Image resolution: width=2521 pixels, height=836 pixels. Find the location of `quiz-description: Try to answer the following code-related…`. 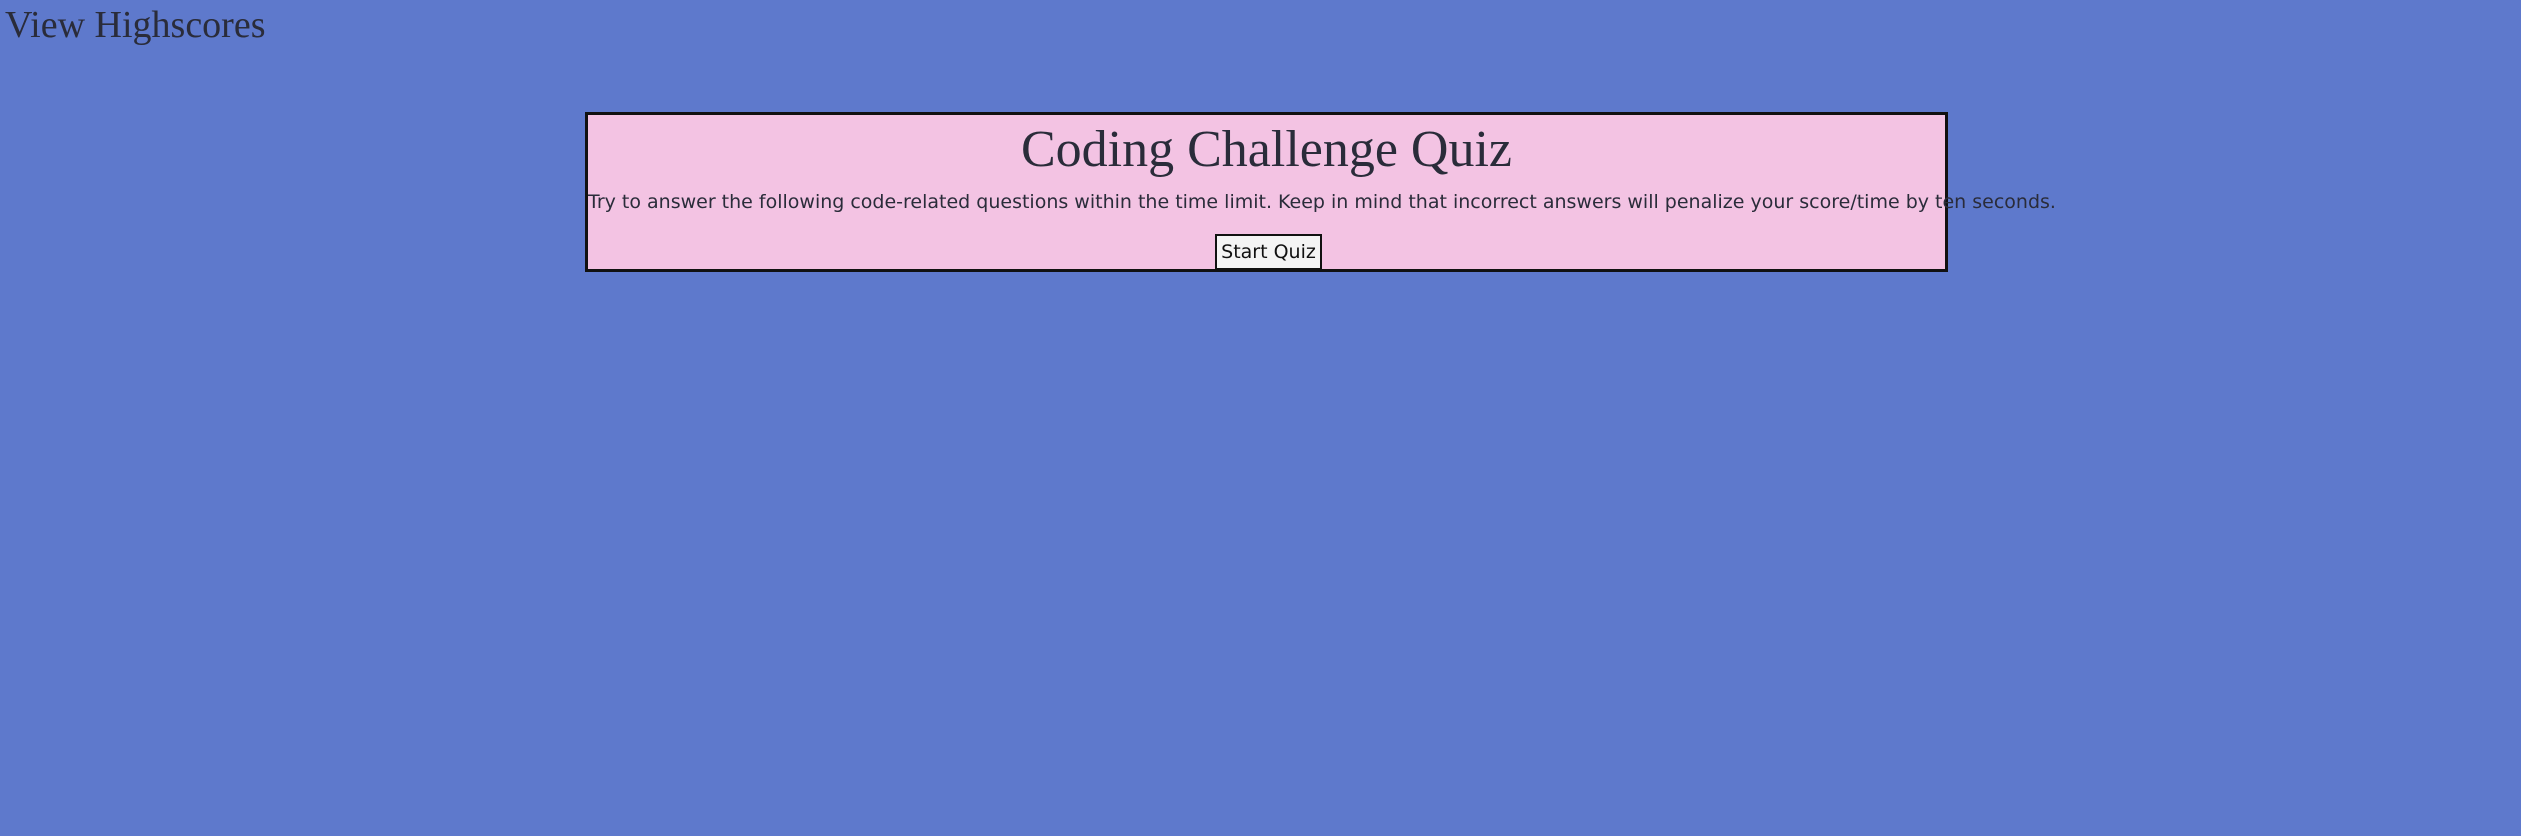

quiz-description: Try to answer the following code-related… is located at coordinates (1322, 202).